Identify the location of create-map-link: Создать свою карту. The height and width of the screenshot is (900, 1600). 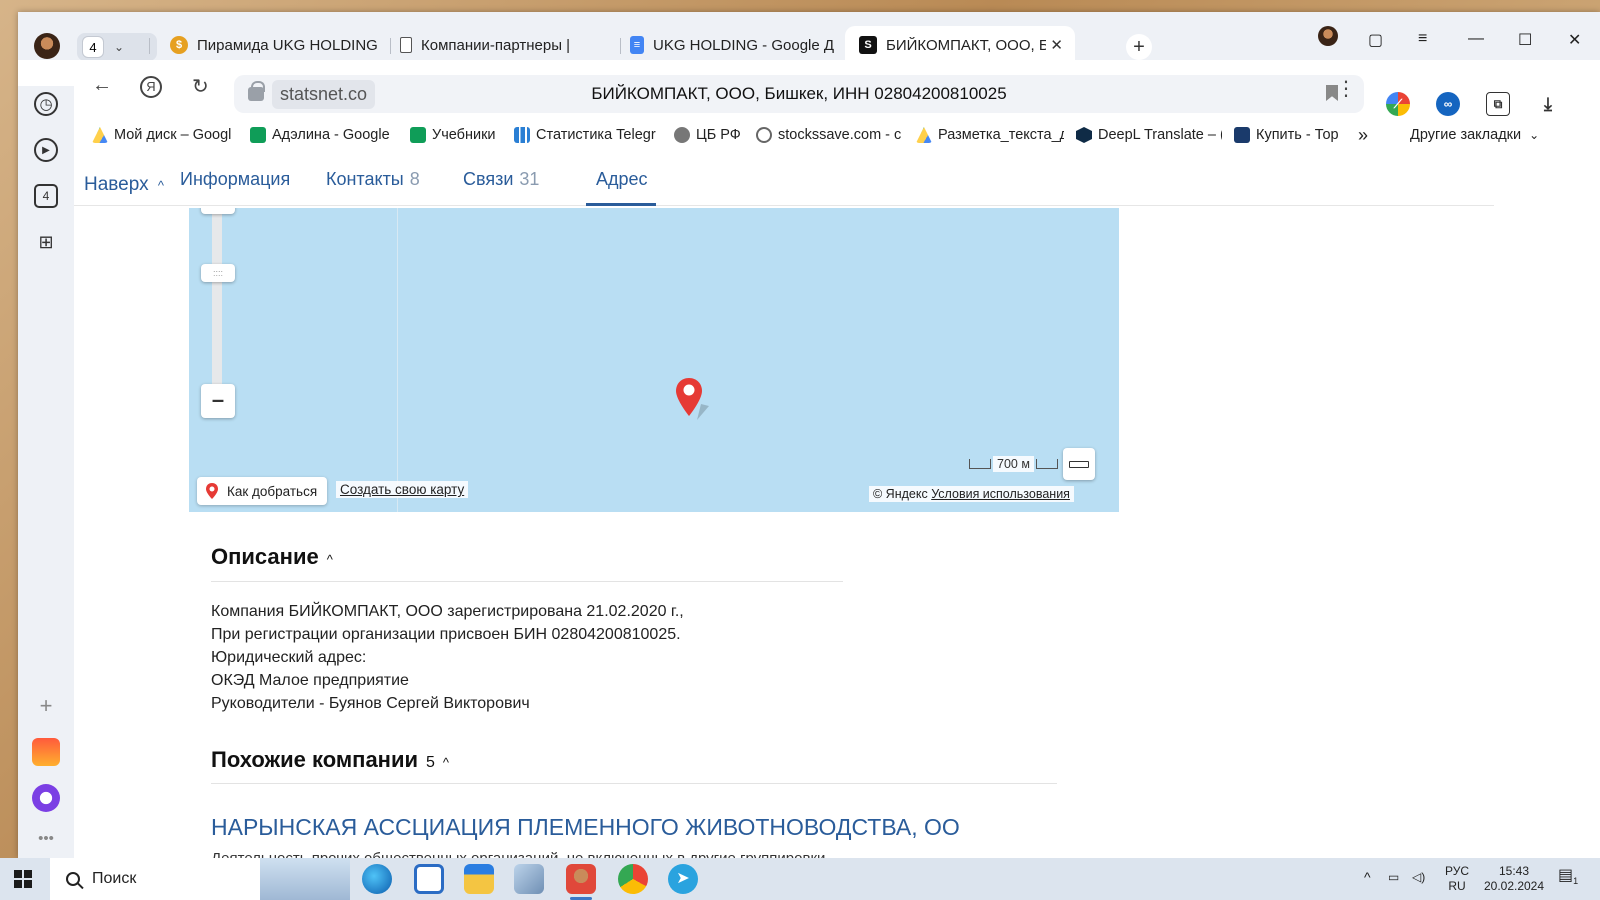
(402, 489).